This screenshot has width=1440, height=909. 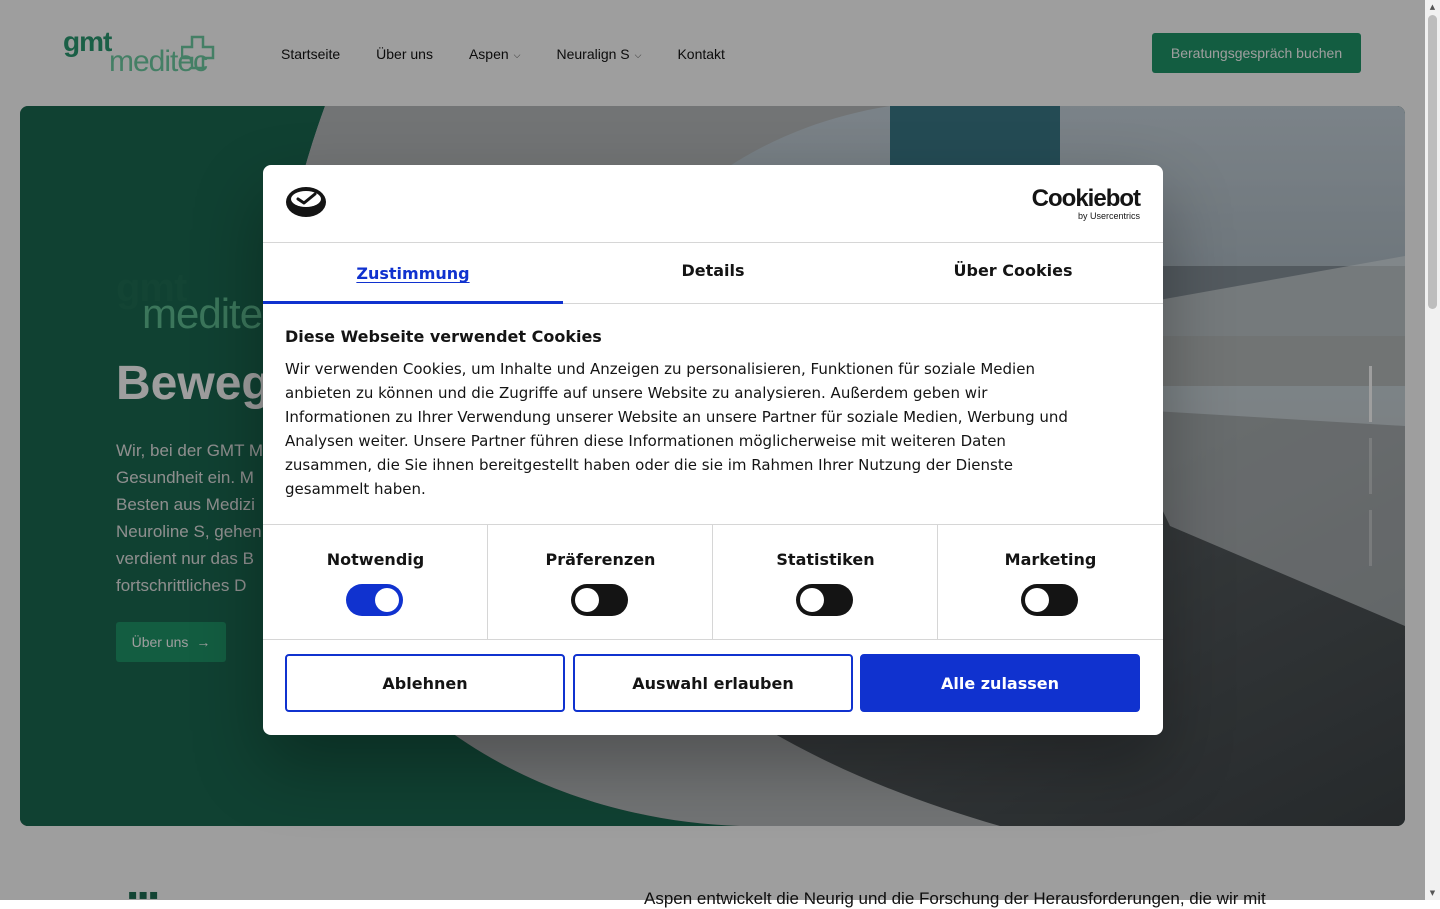 What do you see at coordinates (1086, 198) in the screenshot?
I see `cookiebot-brand-name: Cookiebot` at bounding box center [1086, 198].